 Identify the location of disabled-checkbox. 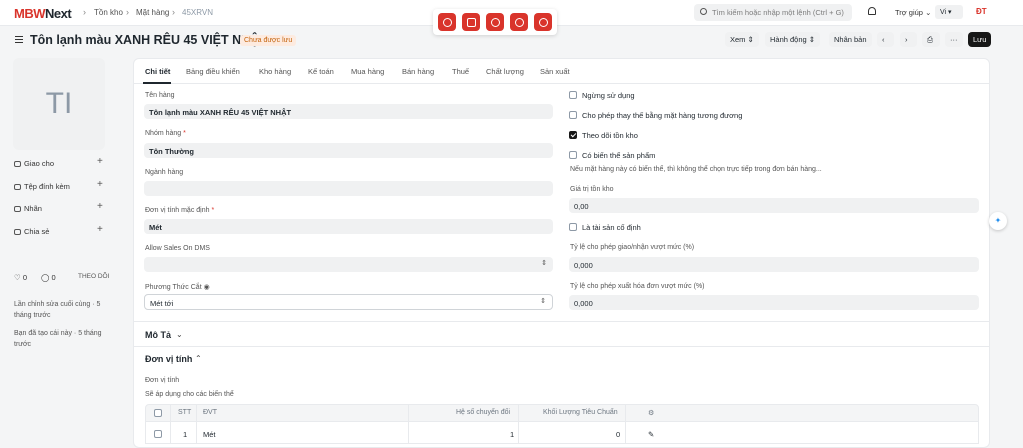
(573, 95).